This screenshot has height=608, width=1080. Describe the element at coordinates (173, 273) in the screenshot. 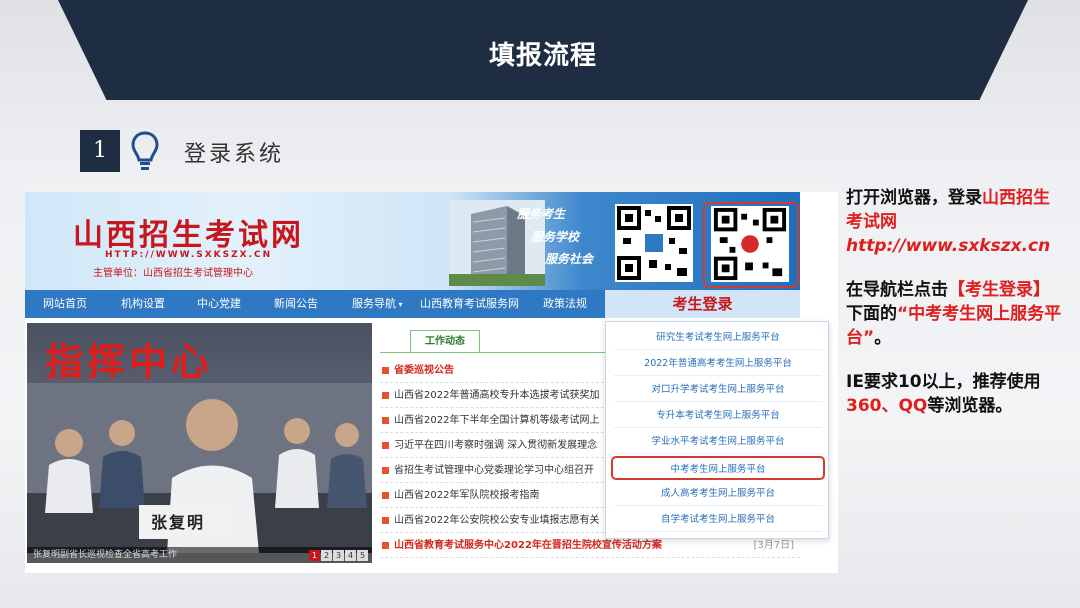

I see `site-sponsor: 主管单位：山西省招生考试管理中心` at that location.